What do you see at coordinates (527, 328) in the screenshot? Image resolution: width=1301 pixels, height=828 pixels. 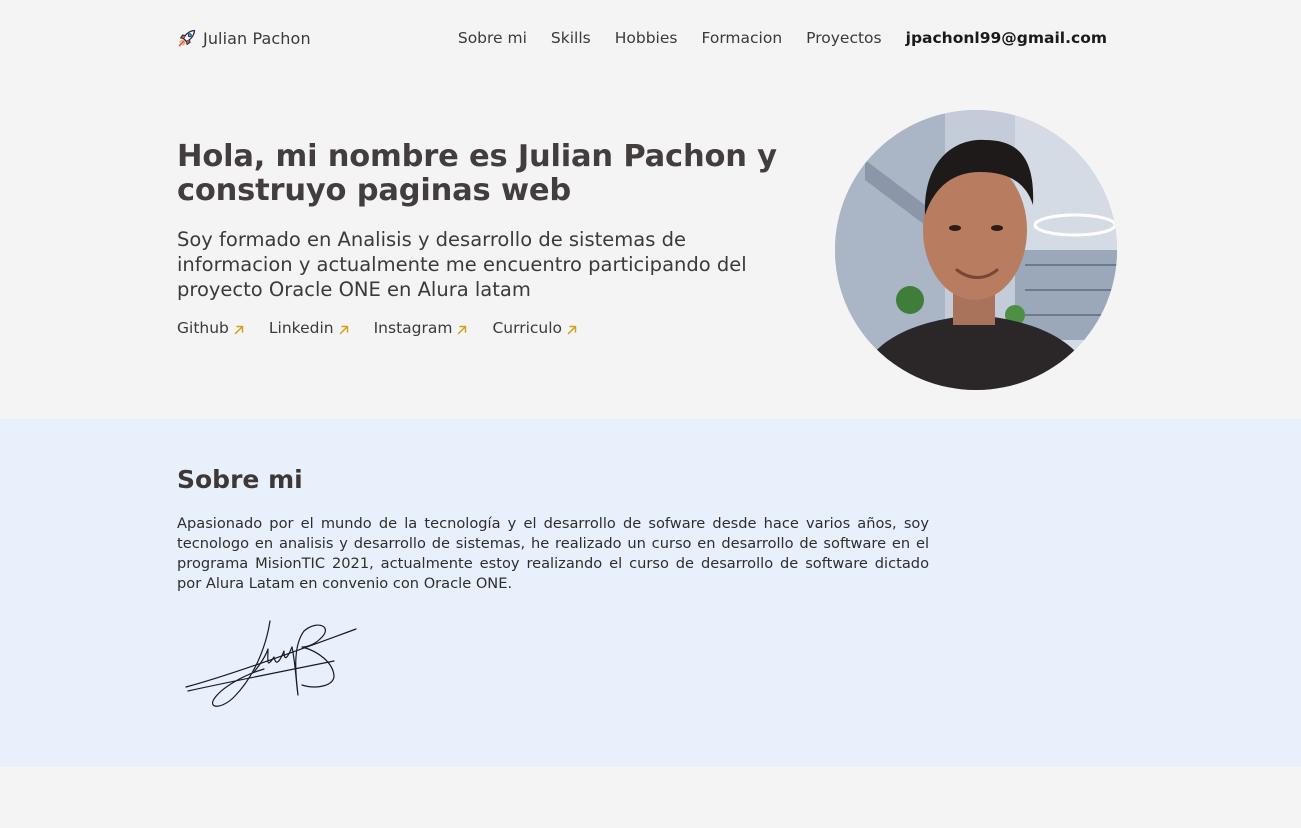 I see `curriculo-link-label: Curriculo` at bounding box center [527, 328].